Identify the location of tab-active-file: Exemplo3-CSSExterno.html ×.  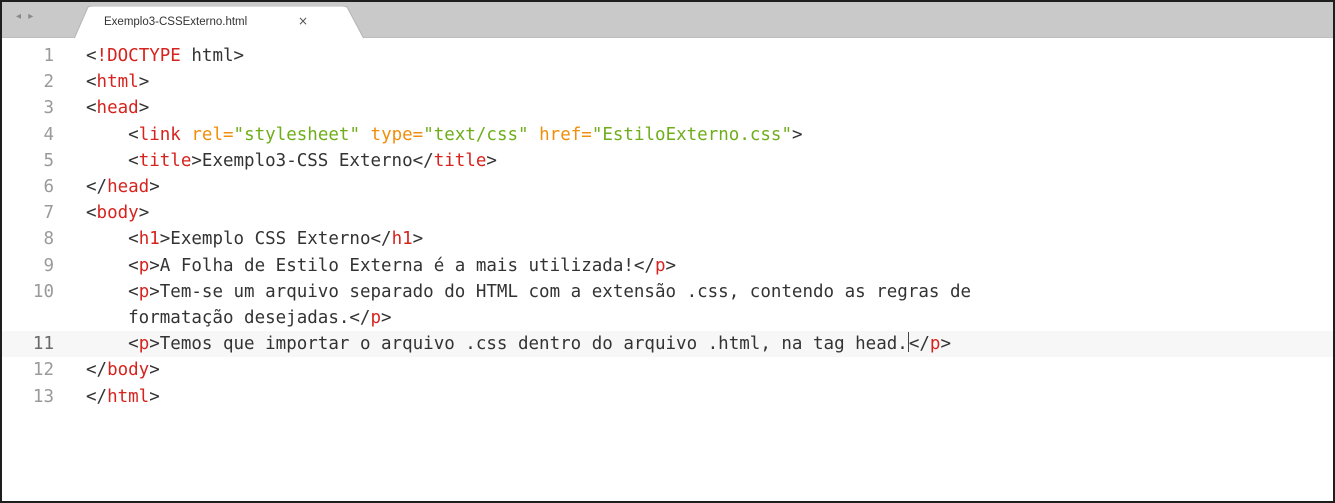
(219, 22).